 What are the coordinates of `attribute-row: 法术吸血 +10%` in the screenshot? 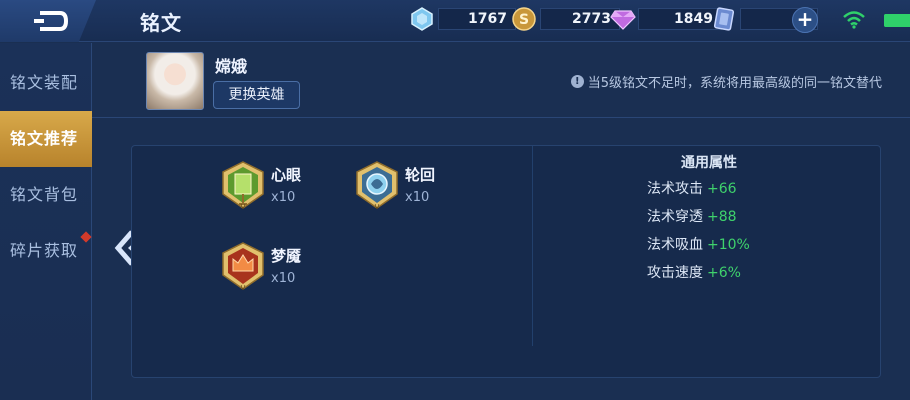 It's located at (698, 244).